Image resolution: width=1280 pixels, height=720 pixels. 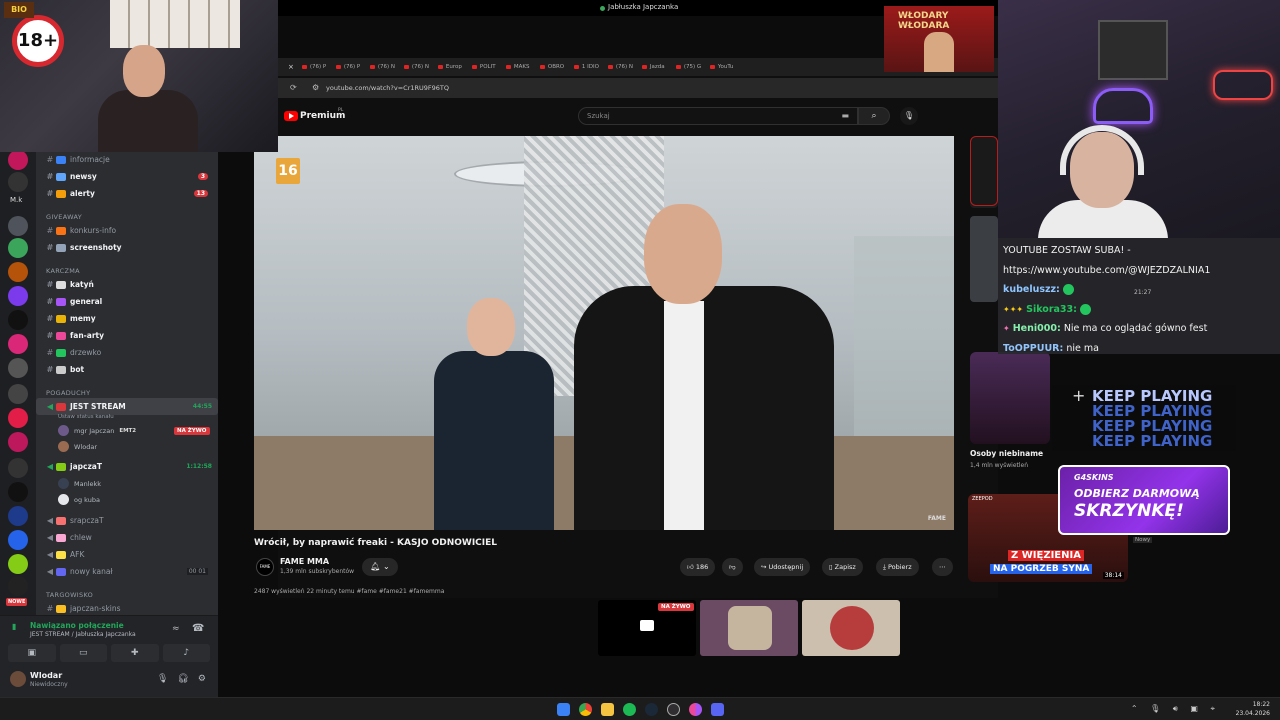 What do you see at coordinates (291, 67) in the screenshot?
I see `close-tab-icon: ×` at bounding box center [291, 67].